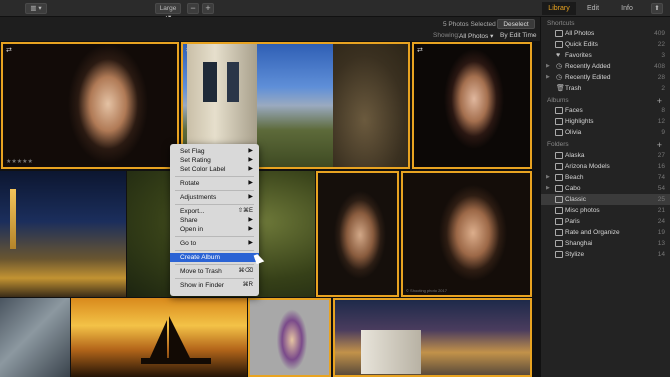 The image size is (670, 377). I want to click on trash-icon: 🗑, so click(560, 88).